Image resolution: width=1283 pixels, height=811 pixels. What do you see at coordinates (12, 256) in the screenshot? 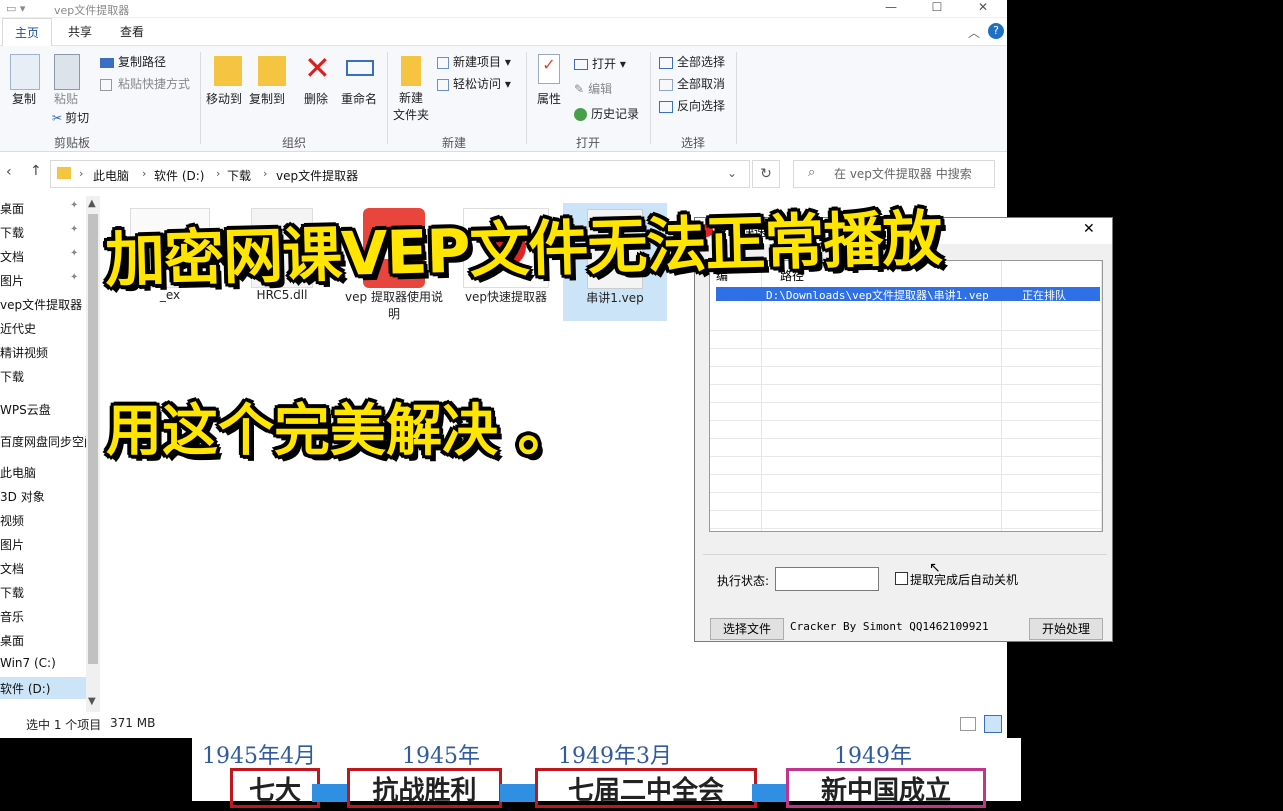
I see `nav-item-documents: 文档` at bounding box center [12, 256].